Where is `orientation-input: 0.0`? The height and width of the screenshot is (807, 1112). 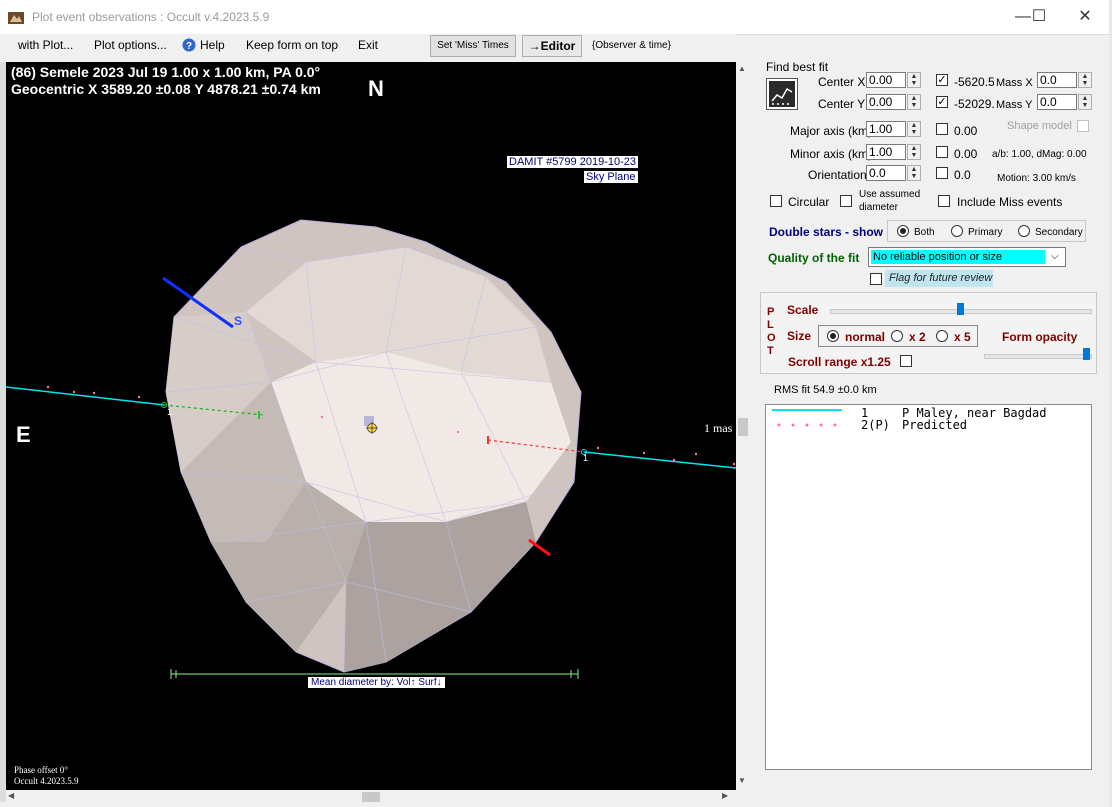
orientation-input: 0.0 is located at coordinates (886, 173).